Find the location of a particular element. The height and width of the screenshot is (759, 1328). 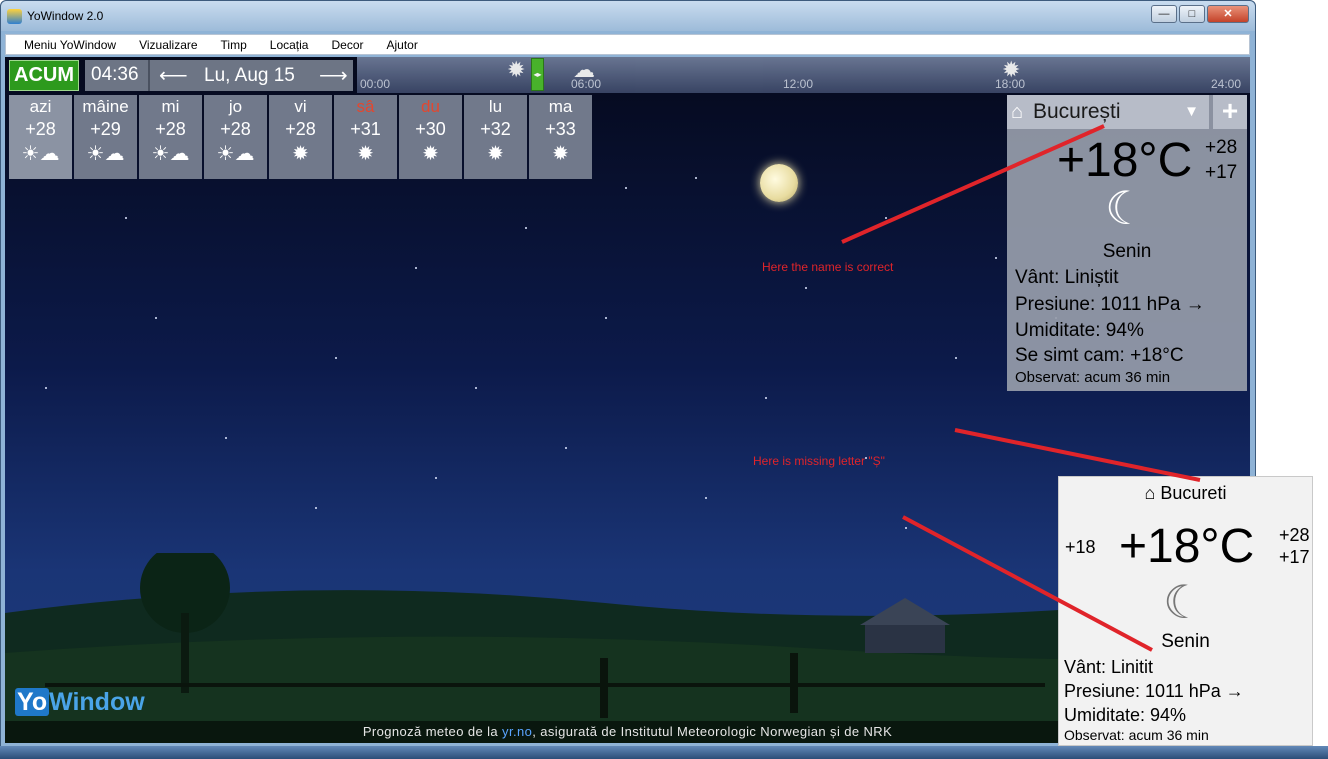

timeline-tick: 12:00 is located at coordinates (798, 84).